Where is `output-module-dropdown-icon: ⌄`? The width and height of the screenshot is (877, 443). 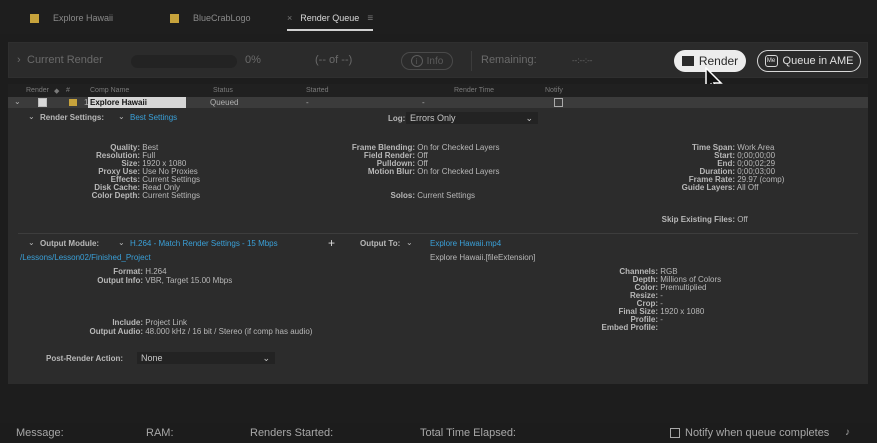 output-module-dropdown-icon: ⌄ is located at coordinates (121, 242).